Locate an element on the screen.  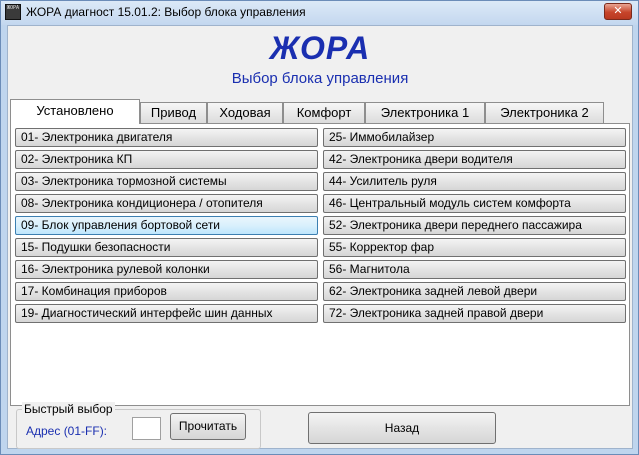
page-subtitle: Выбор блока управления is located at coordinates (320, 78).